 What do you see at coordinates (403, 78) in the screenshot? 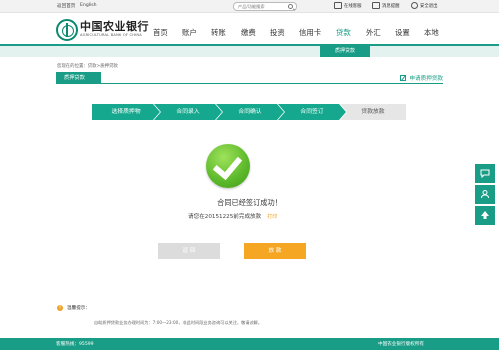
I see `edit-icon` at bounding box center [403, 78].